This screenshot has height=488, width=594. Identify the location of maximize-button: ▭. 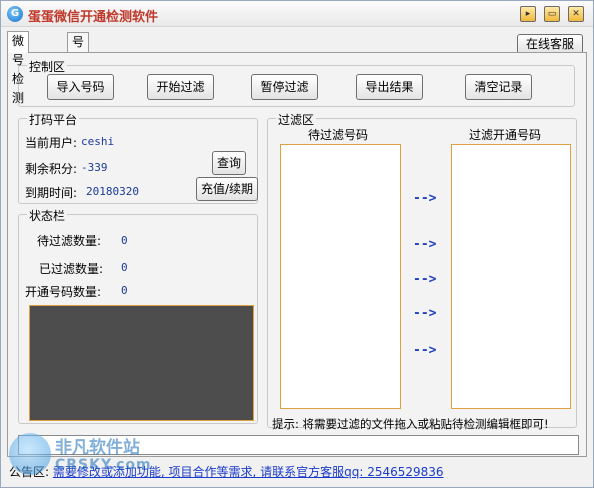
(552, 14).